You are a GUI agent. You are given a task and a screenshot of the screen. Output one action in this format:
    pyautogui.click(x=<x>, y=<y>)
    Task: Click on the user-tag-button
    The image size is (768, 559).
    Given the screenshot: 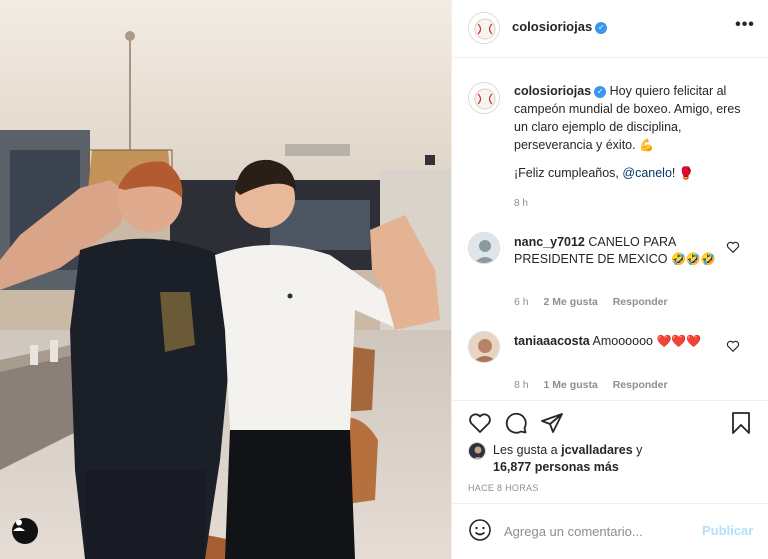 What is the action you would take?
    pyautogui.click(x=25, y=531)
    